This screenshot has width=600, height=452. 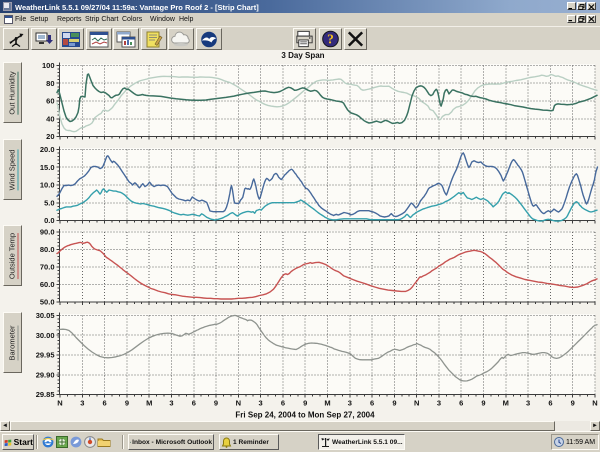 I want to click on svg-text: 80.0, so click(x=47, y=249).